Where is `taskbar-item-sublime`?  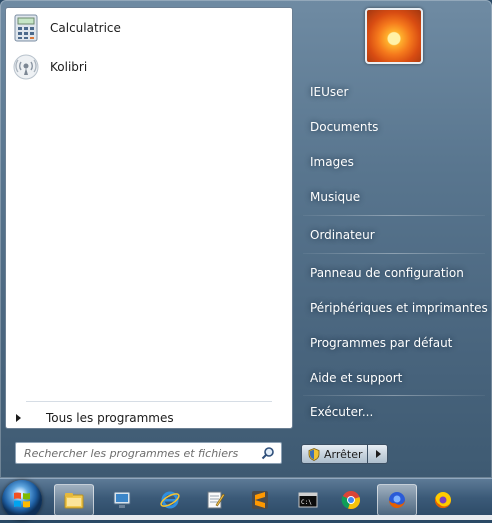
taskbar-item-sublime is located at coordinates (260, 500).